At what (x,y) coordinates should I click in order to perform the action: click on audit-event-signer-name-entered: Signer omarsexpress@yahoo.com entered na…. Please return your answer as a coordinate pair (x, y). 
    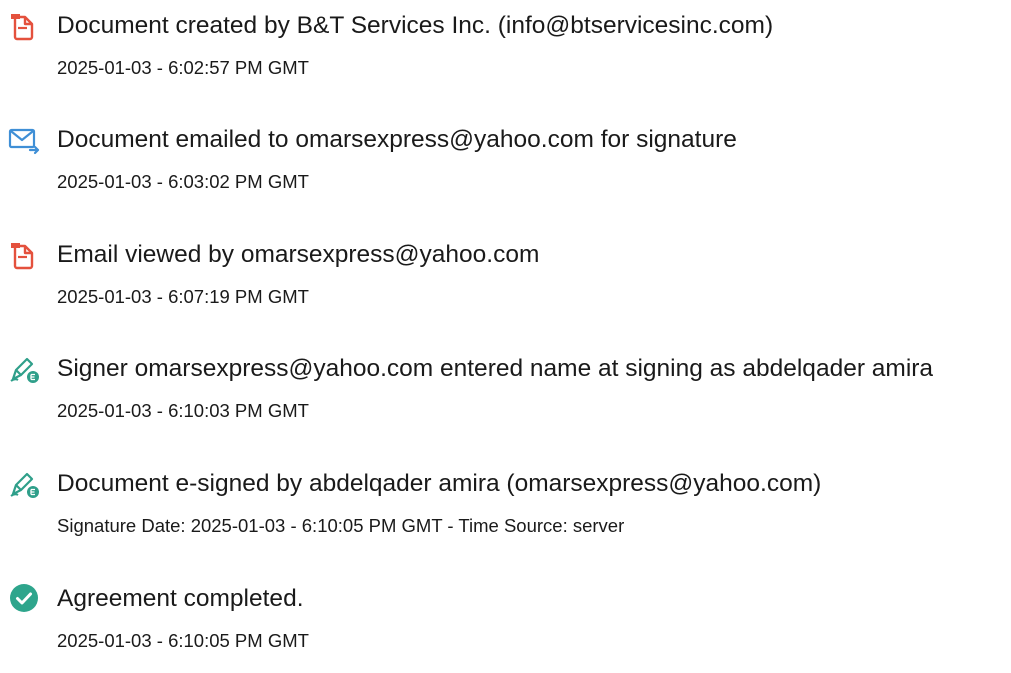
    Looking at the image, I should click on (505, 393).